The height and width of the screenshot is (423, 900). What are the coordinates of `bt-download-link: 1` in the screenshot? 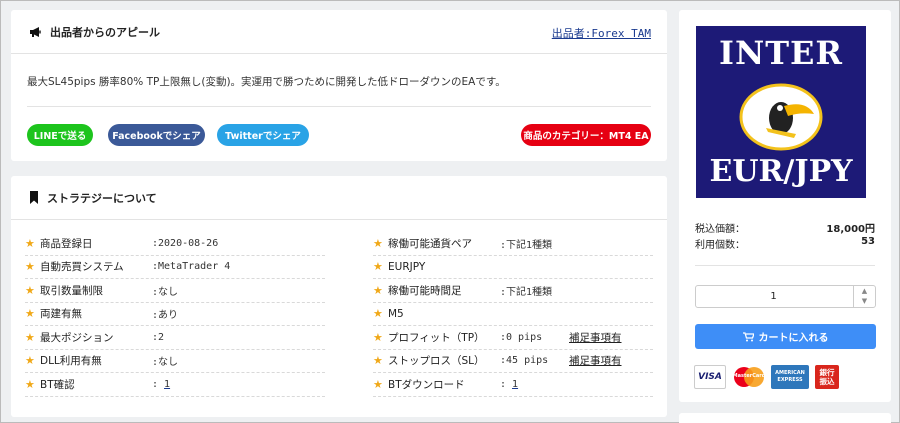 It's located at (515, 384).